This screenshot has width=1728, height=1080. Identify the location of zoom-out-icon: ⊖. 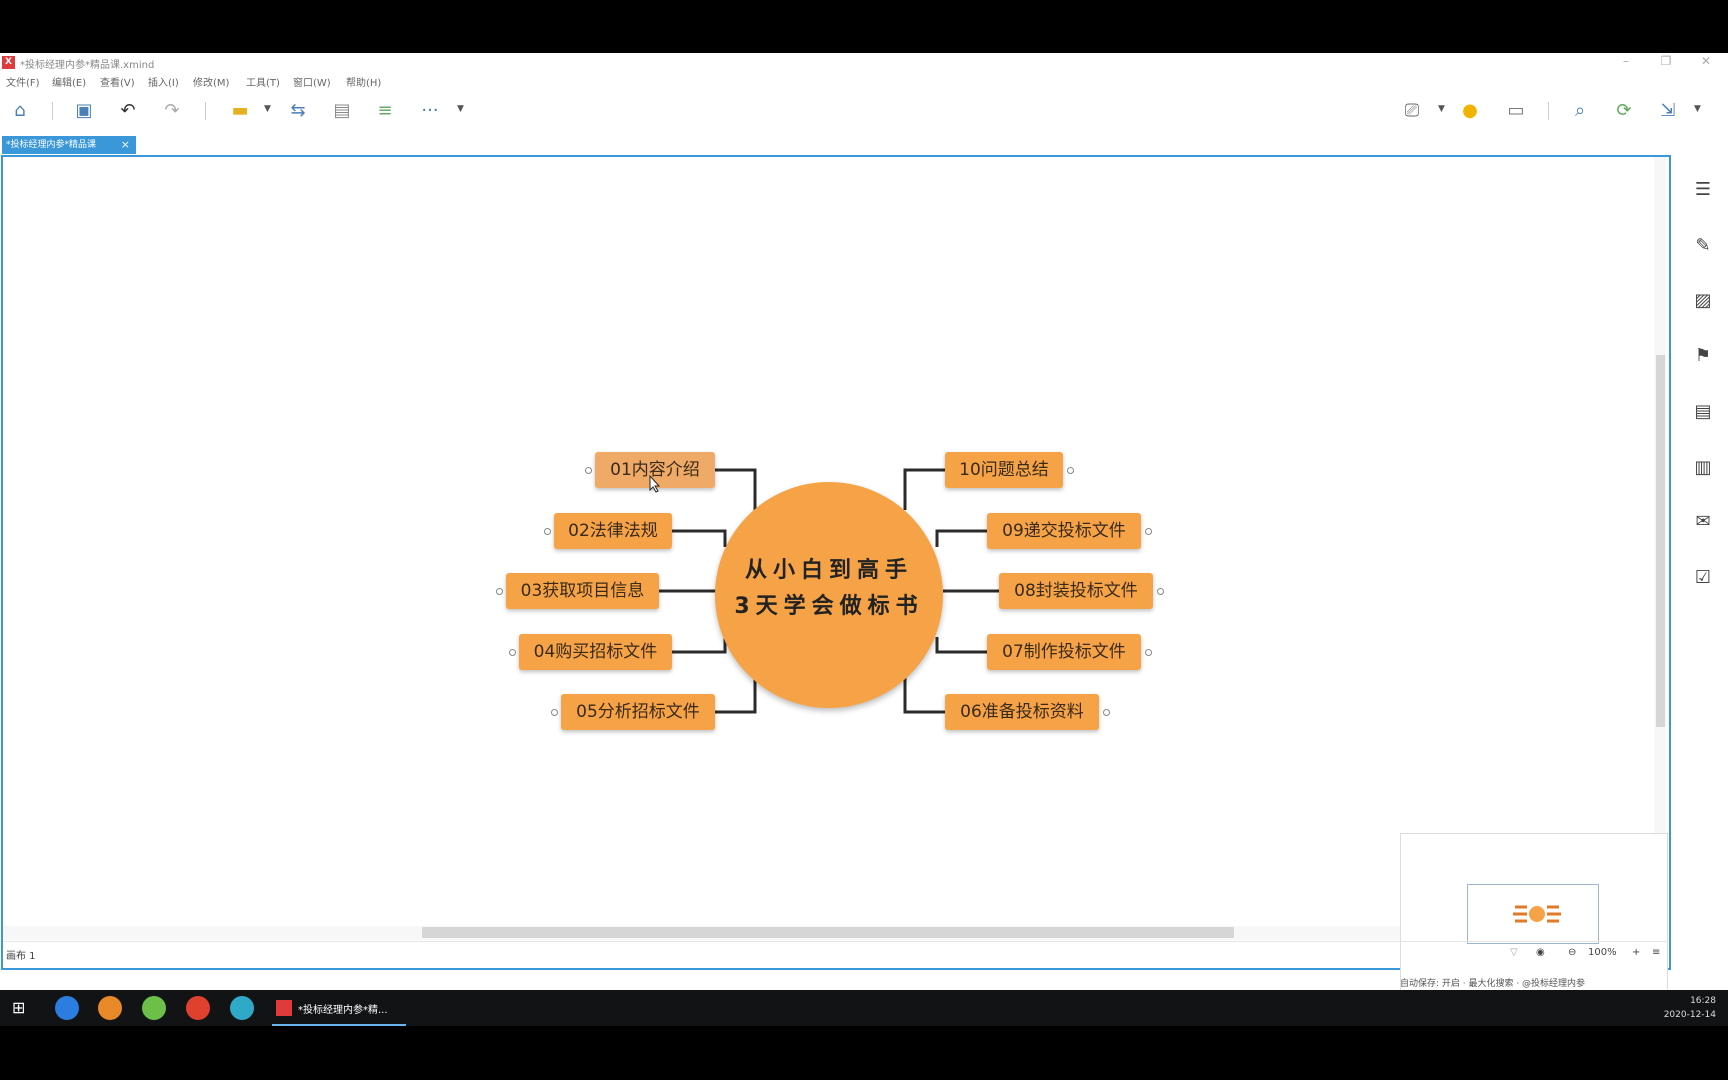
(1572, 952).